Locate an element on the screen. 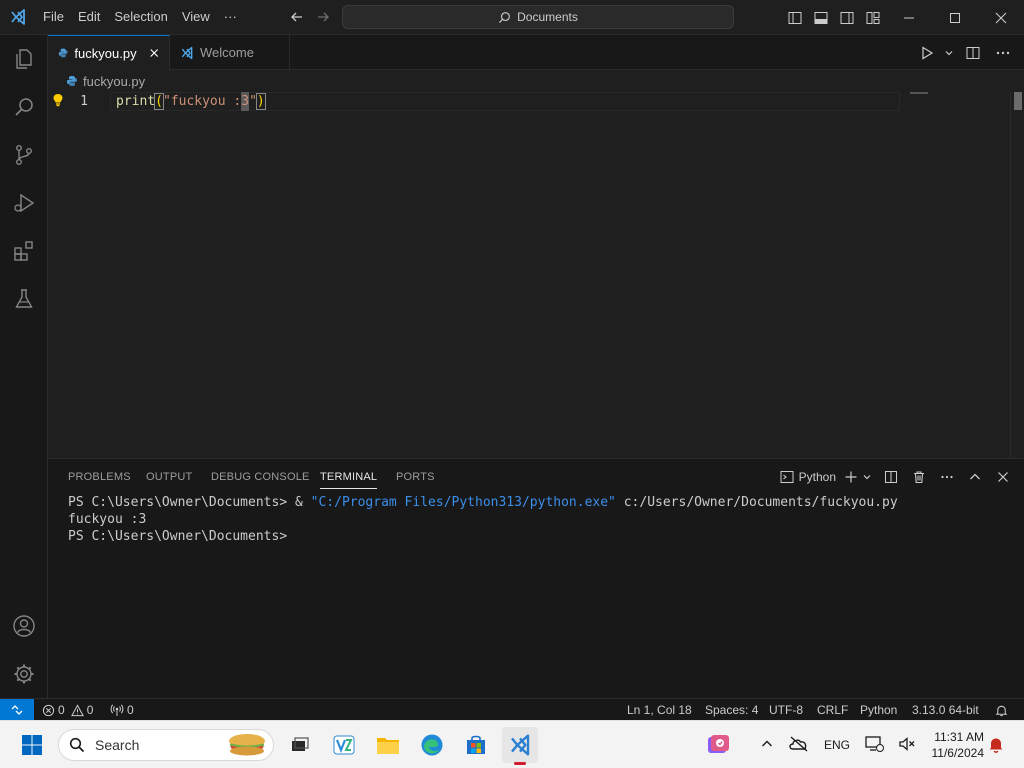 This screenshot has height=768, width=1024. minimap is located at coordinates (919, 93).